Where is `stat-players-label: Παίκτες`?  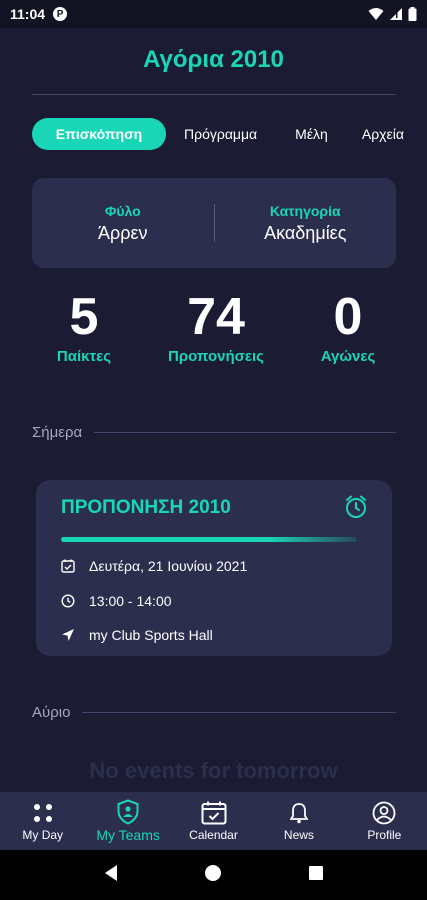
stat-players-label: Παίκτες is located at coordinates (84, 356).